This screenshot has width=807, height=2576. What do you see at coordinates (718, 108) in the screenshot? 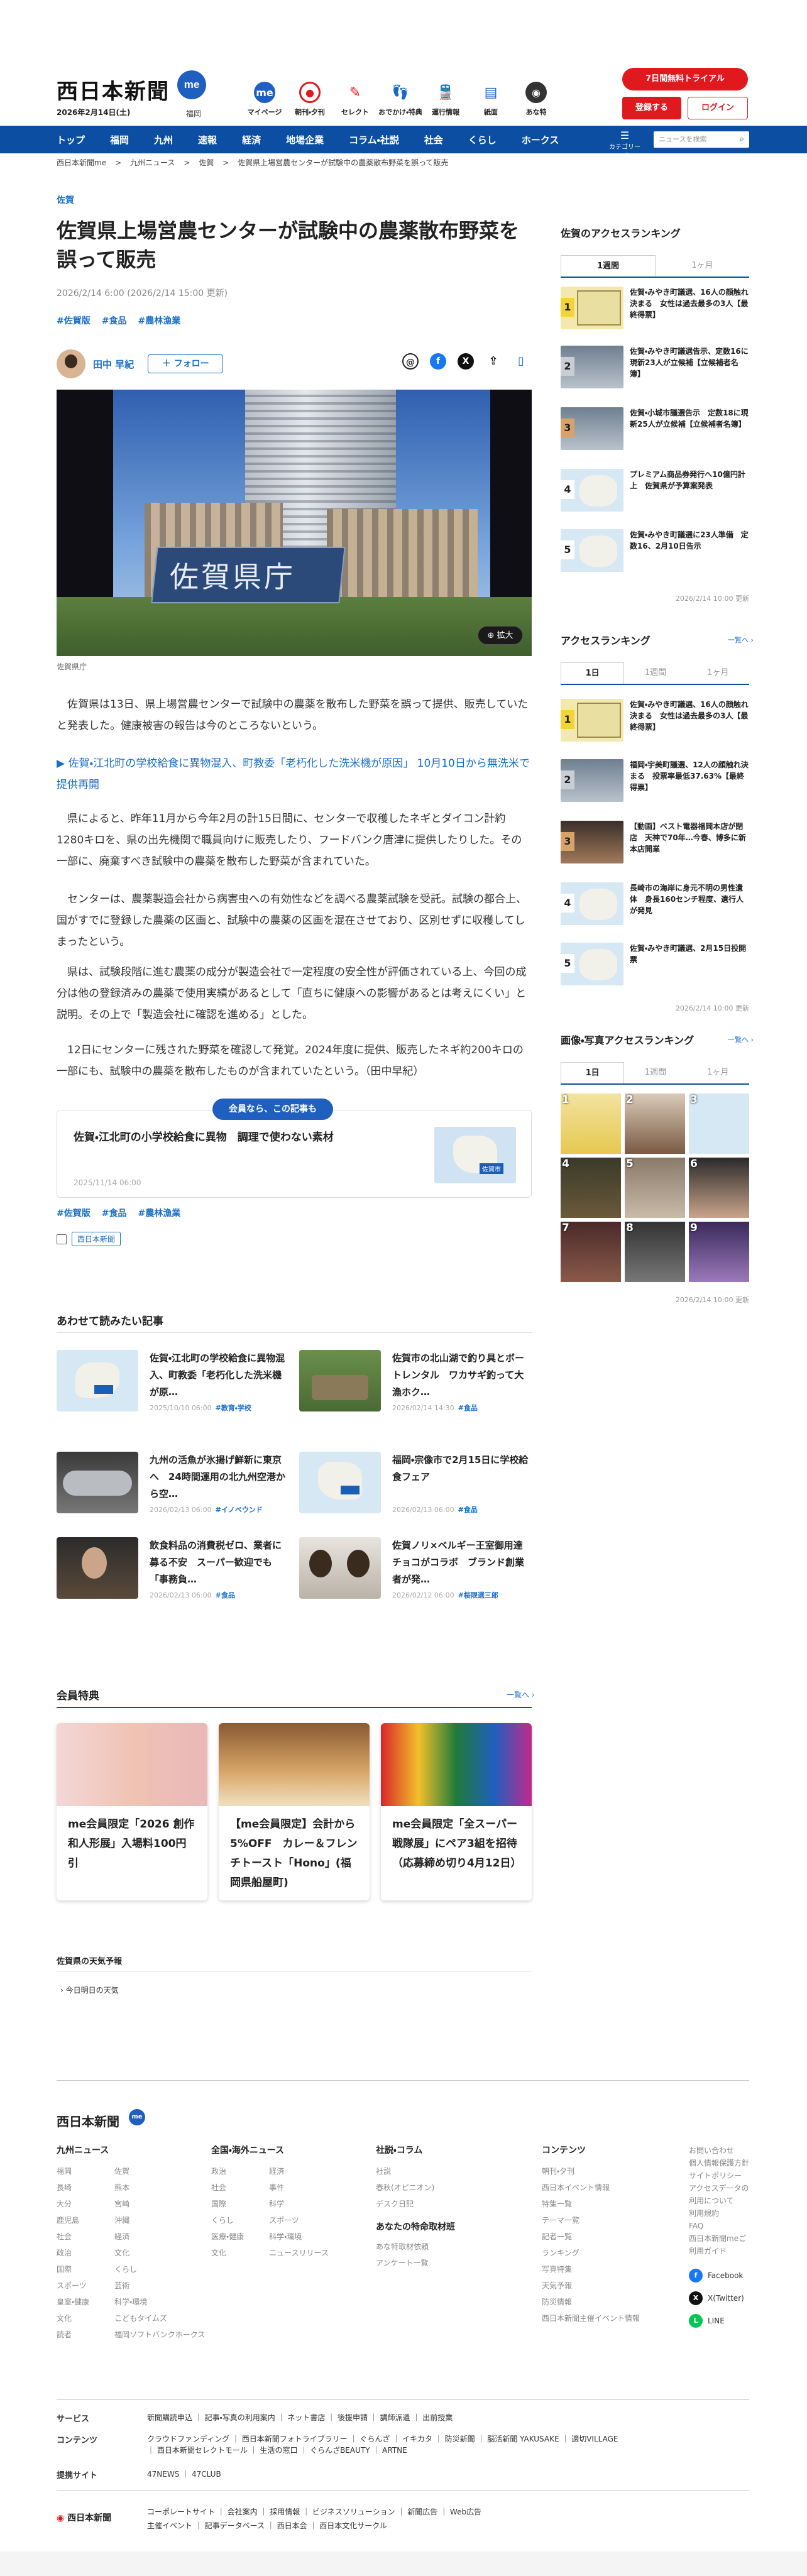
I see `login-button: ログイン` at bounding box center [718, 108].